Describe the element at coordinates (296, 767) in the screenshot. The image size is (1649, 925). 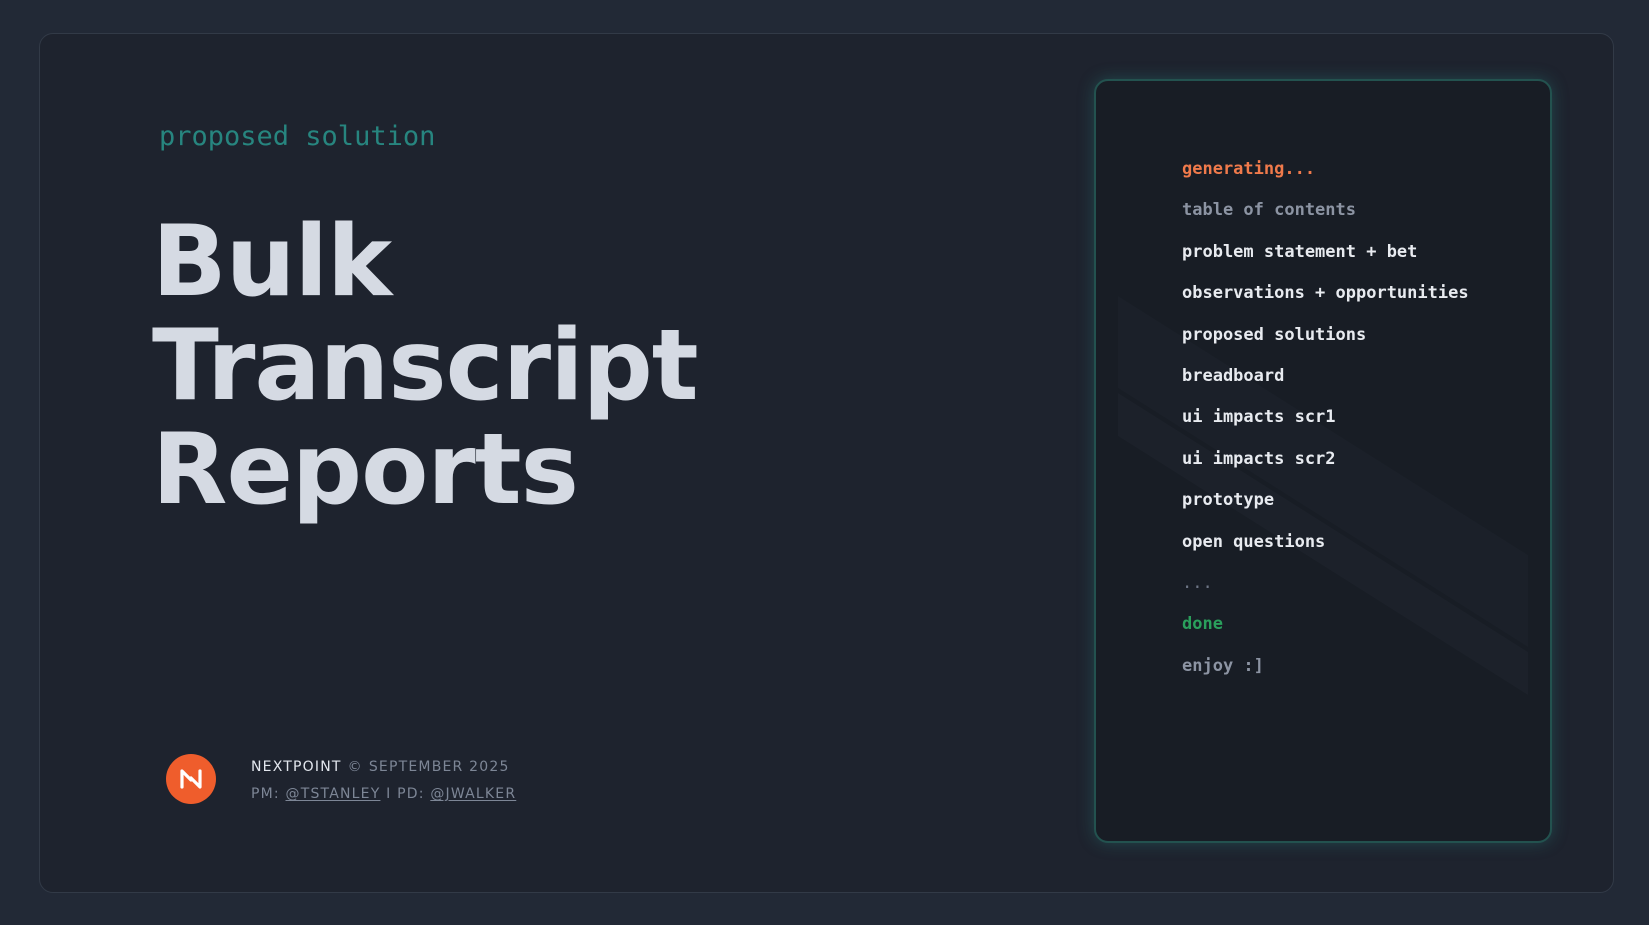
I see `brand-name: NEXTPOINT` at that location.